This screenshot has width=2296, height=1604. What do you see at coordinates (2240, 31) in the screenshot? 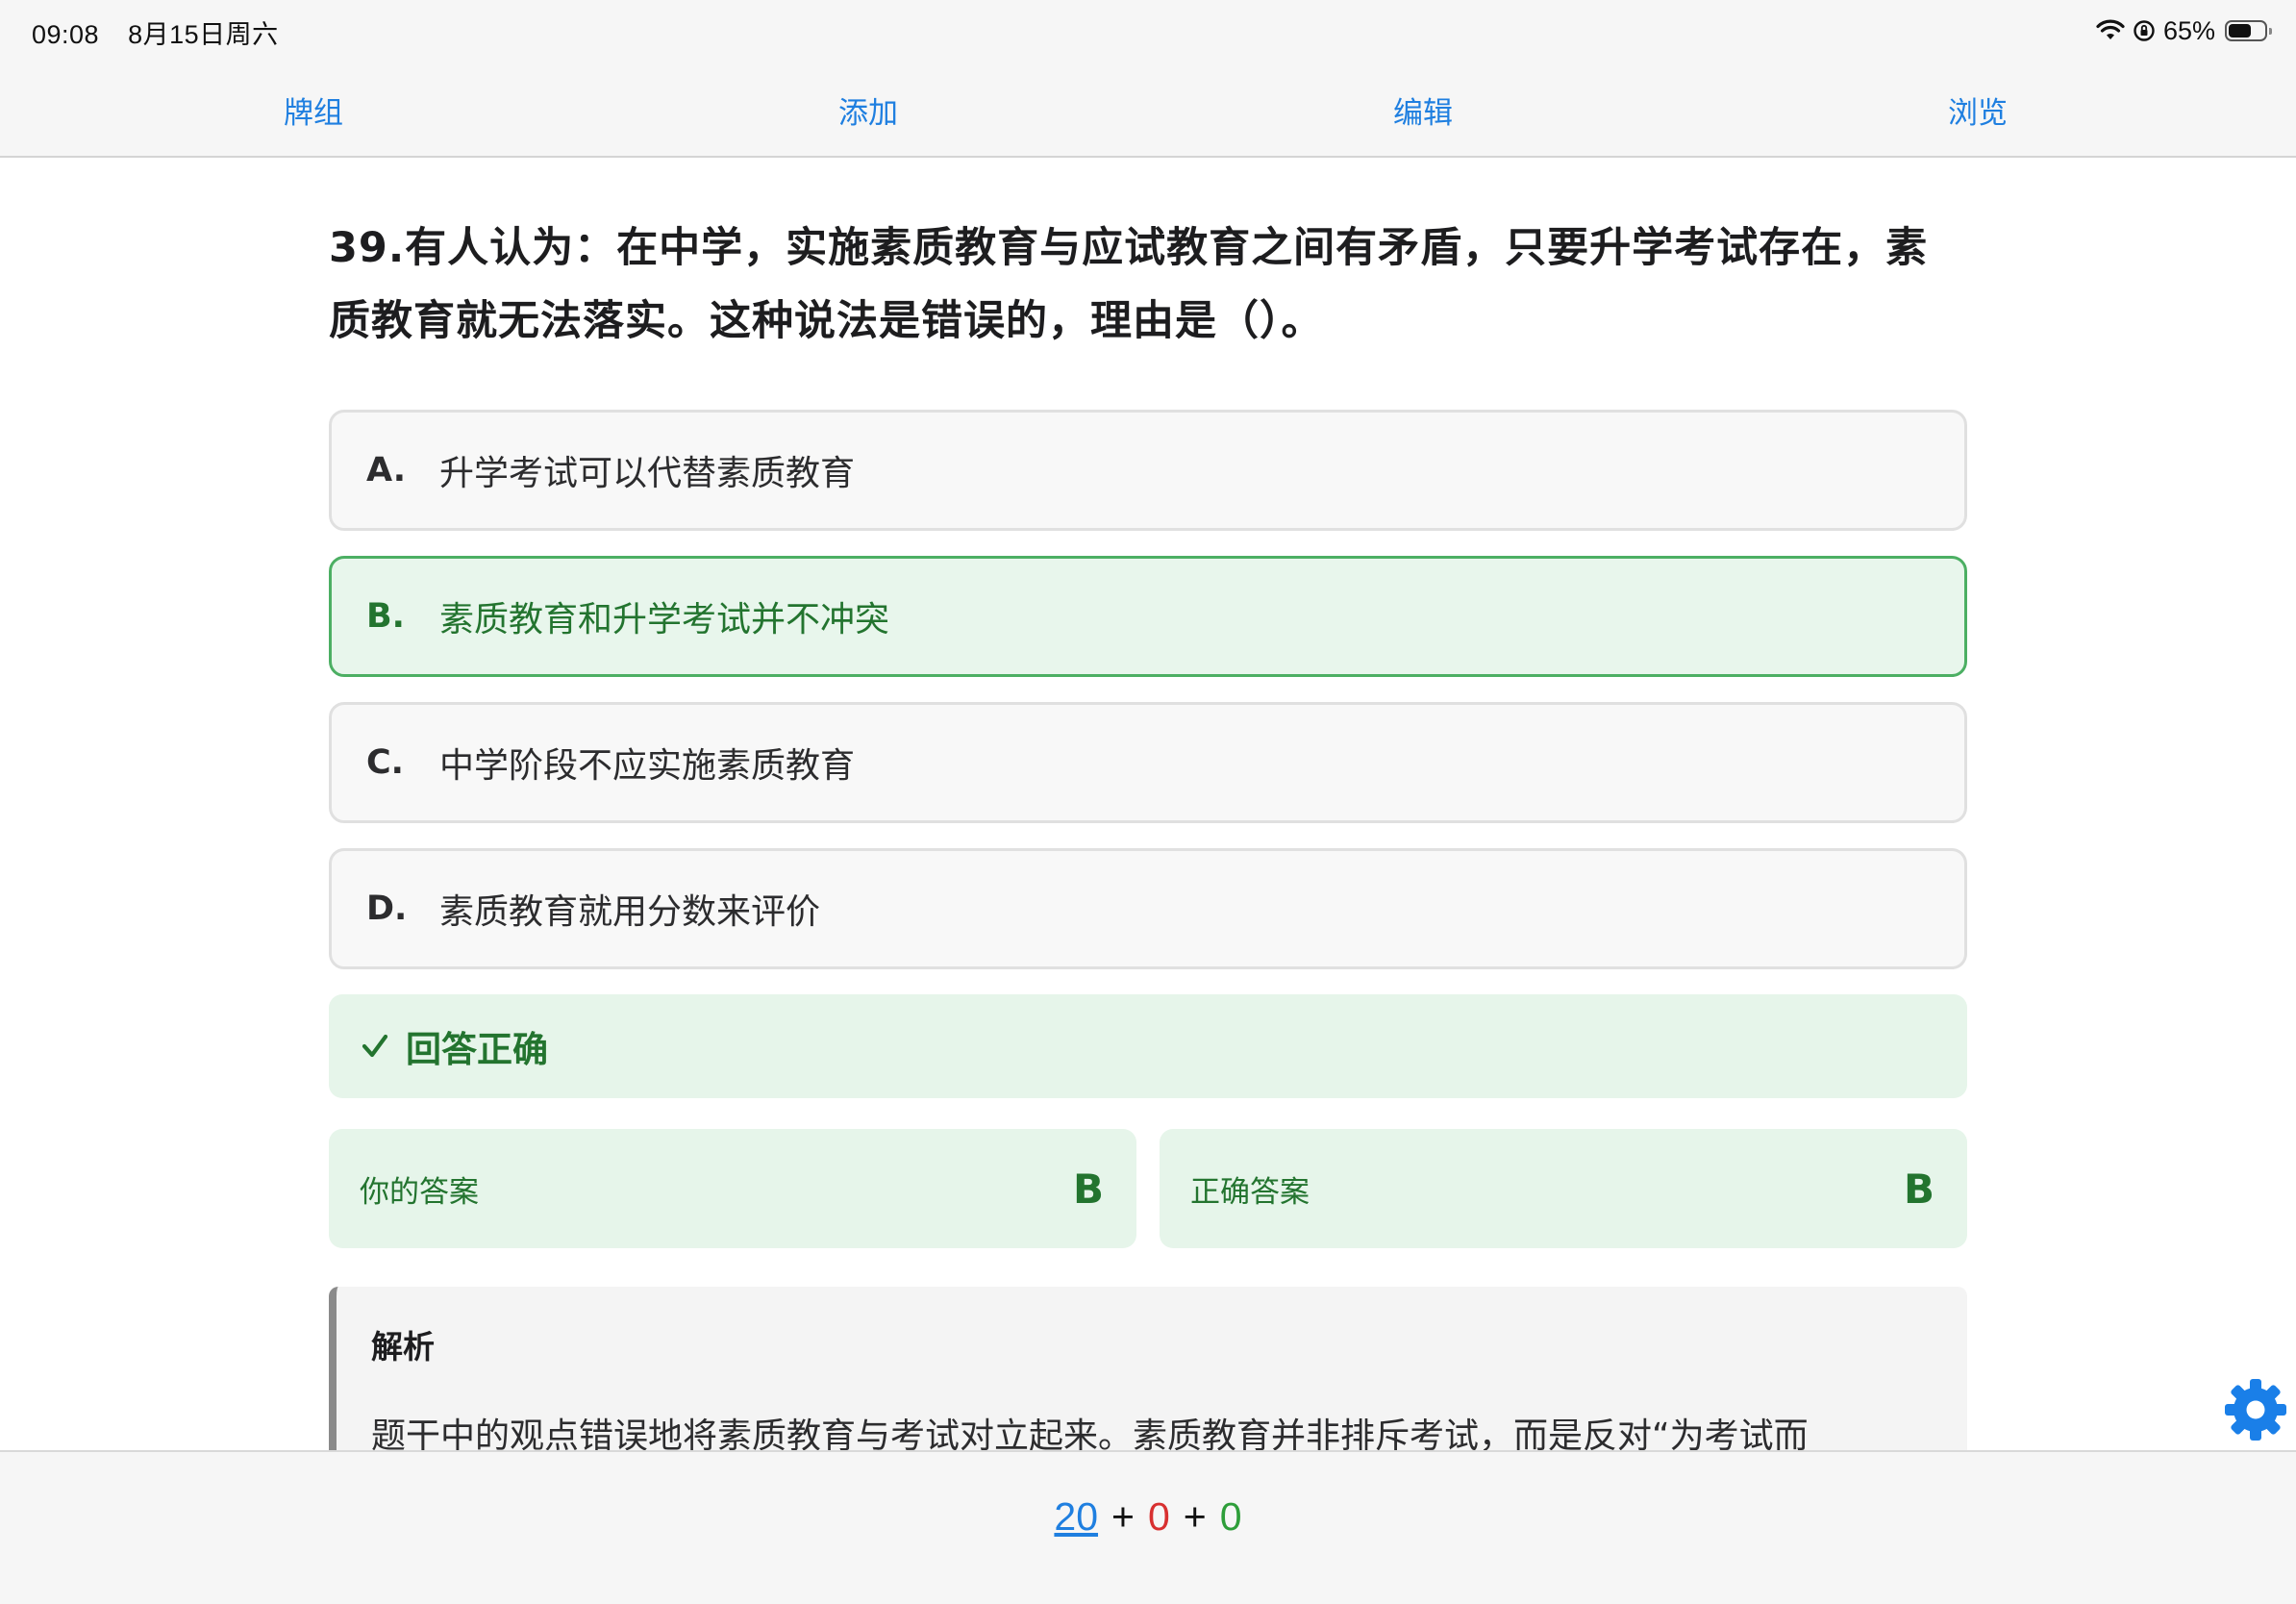
I see `battery-level` at bounding box center [2240, 31].